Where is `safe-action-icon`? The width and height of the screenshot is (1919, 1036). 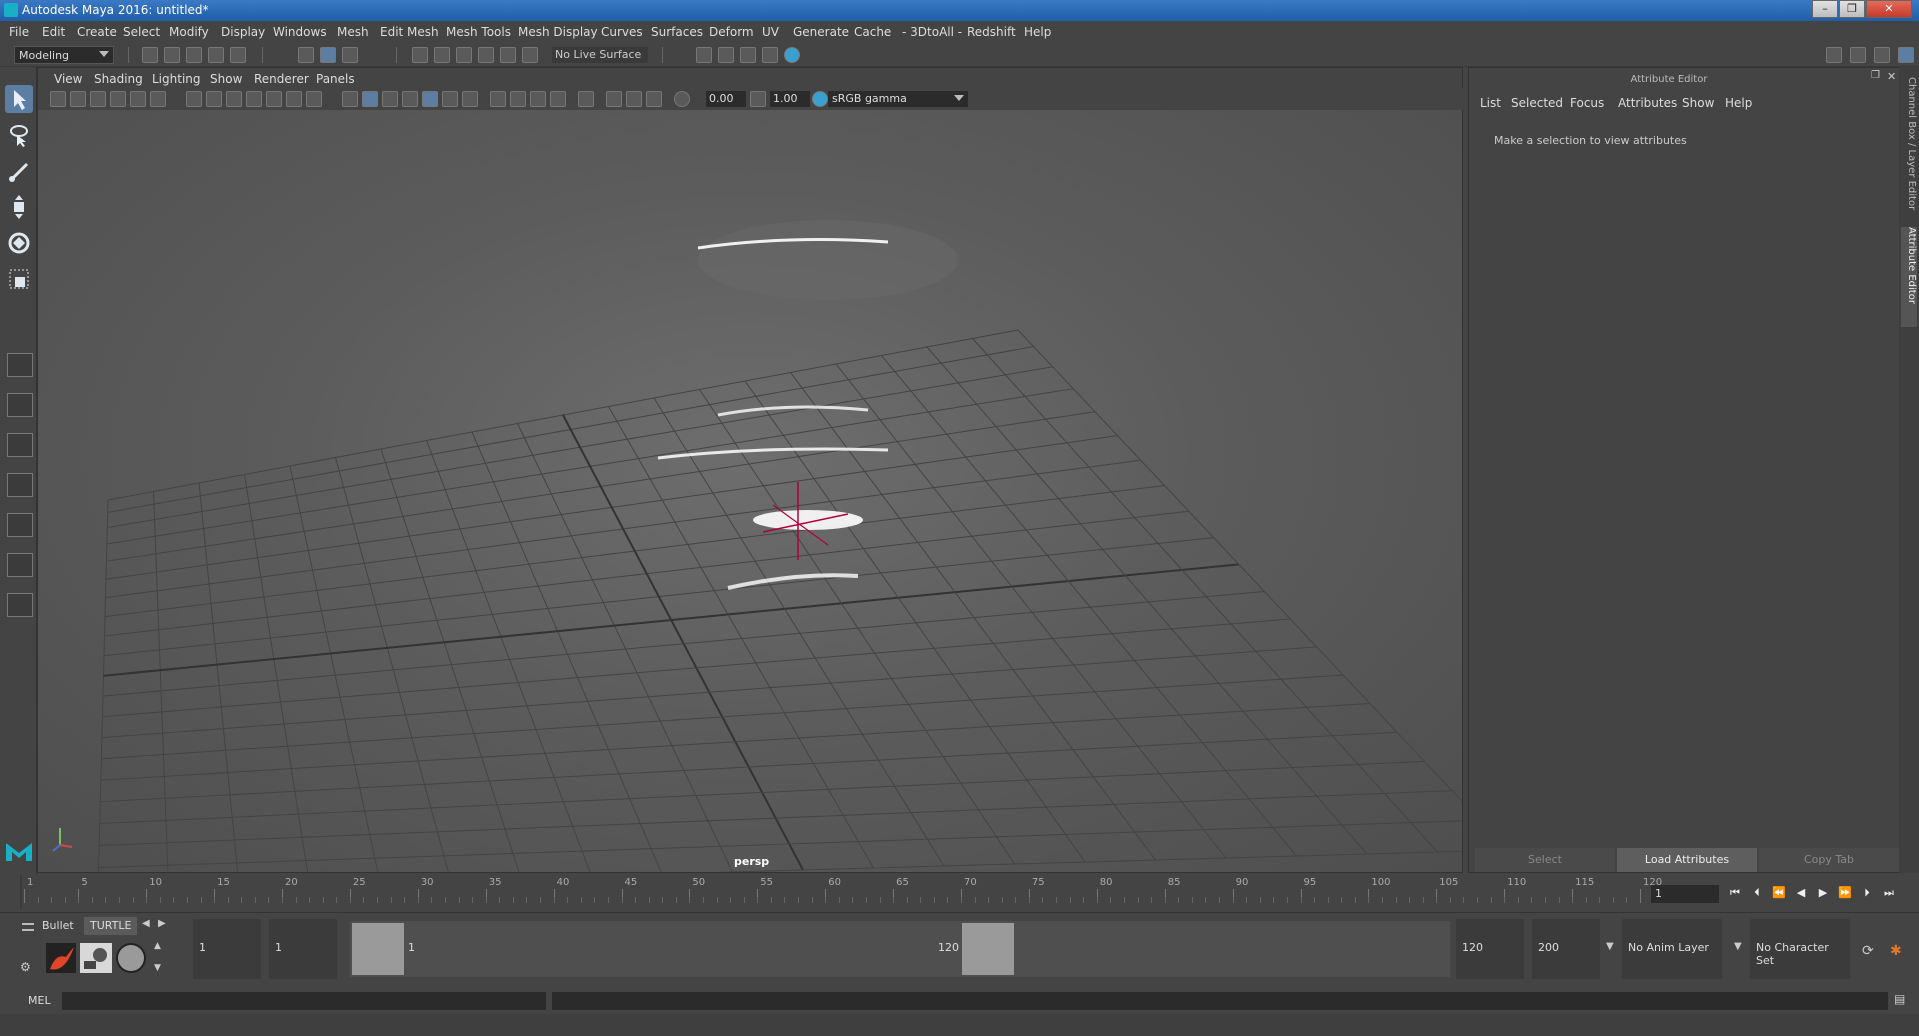
safe-action-icon is located at coordinates (294, 99).